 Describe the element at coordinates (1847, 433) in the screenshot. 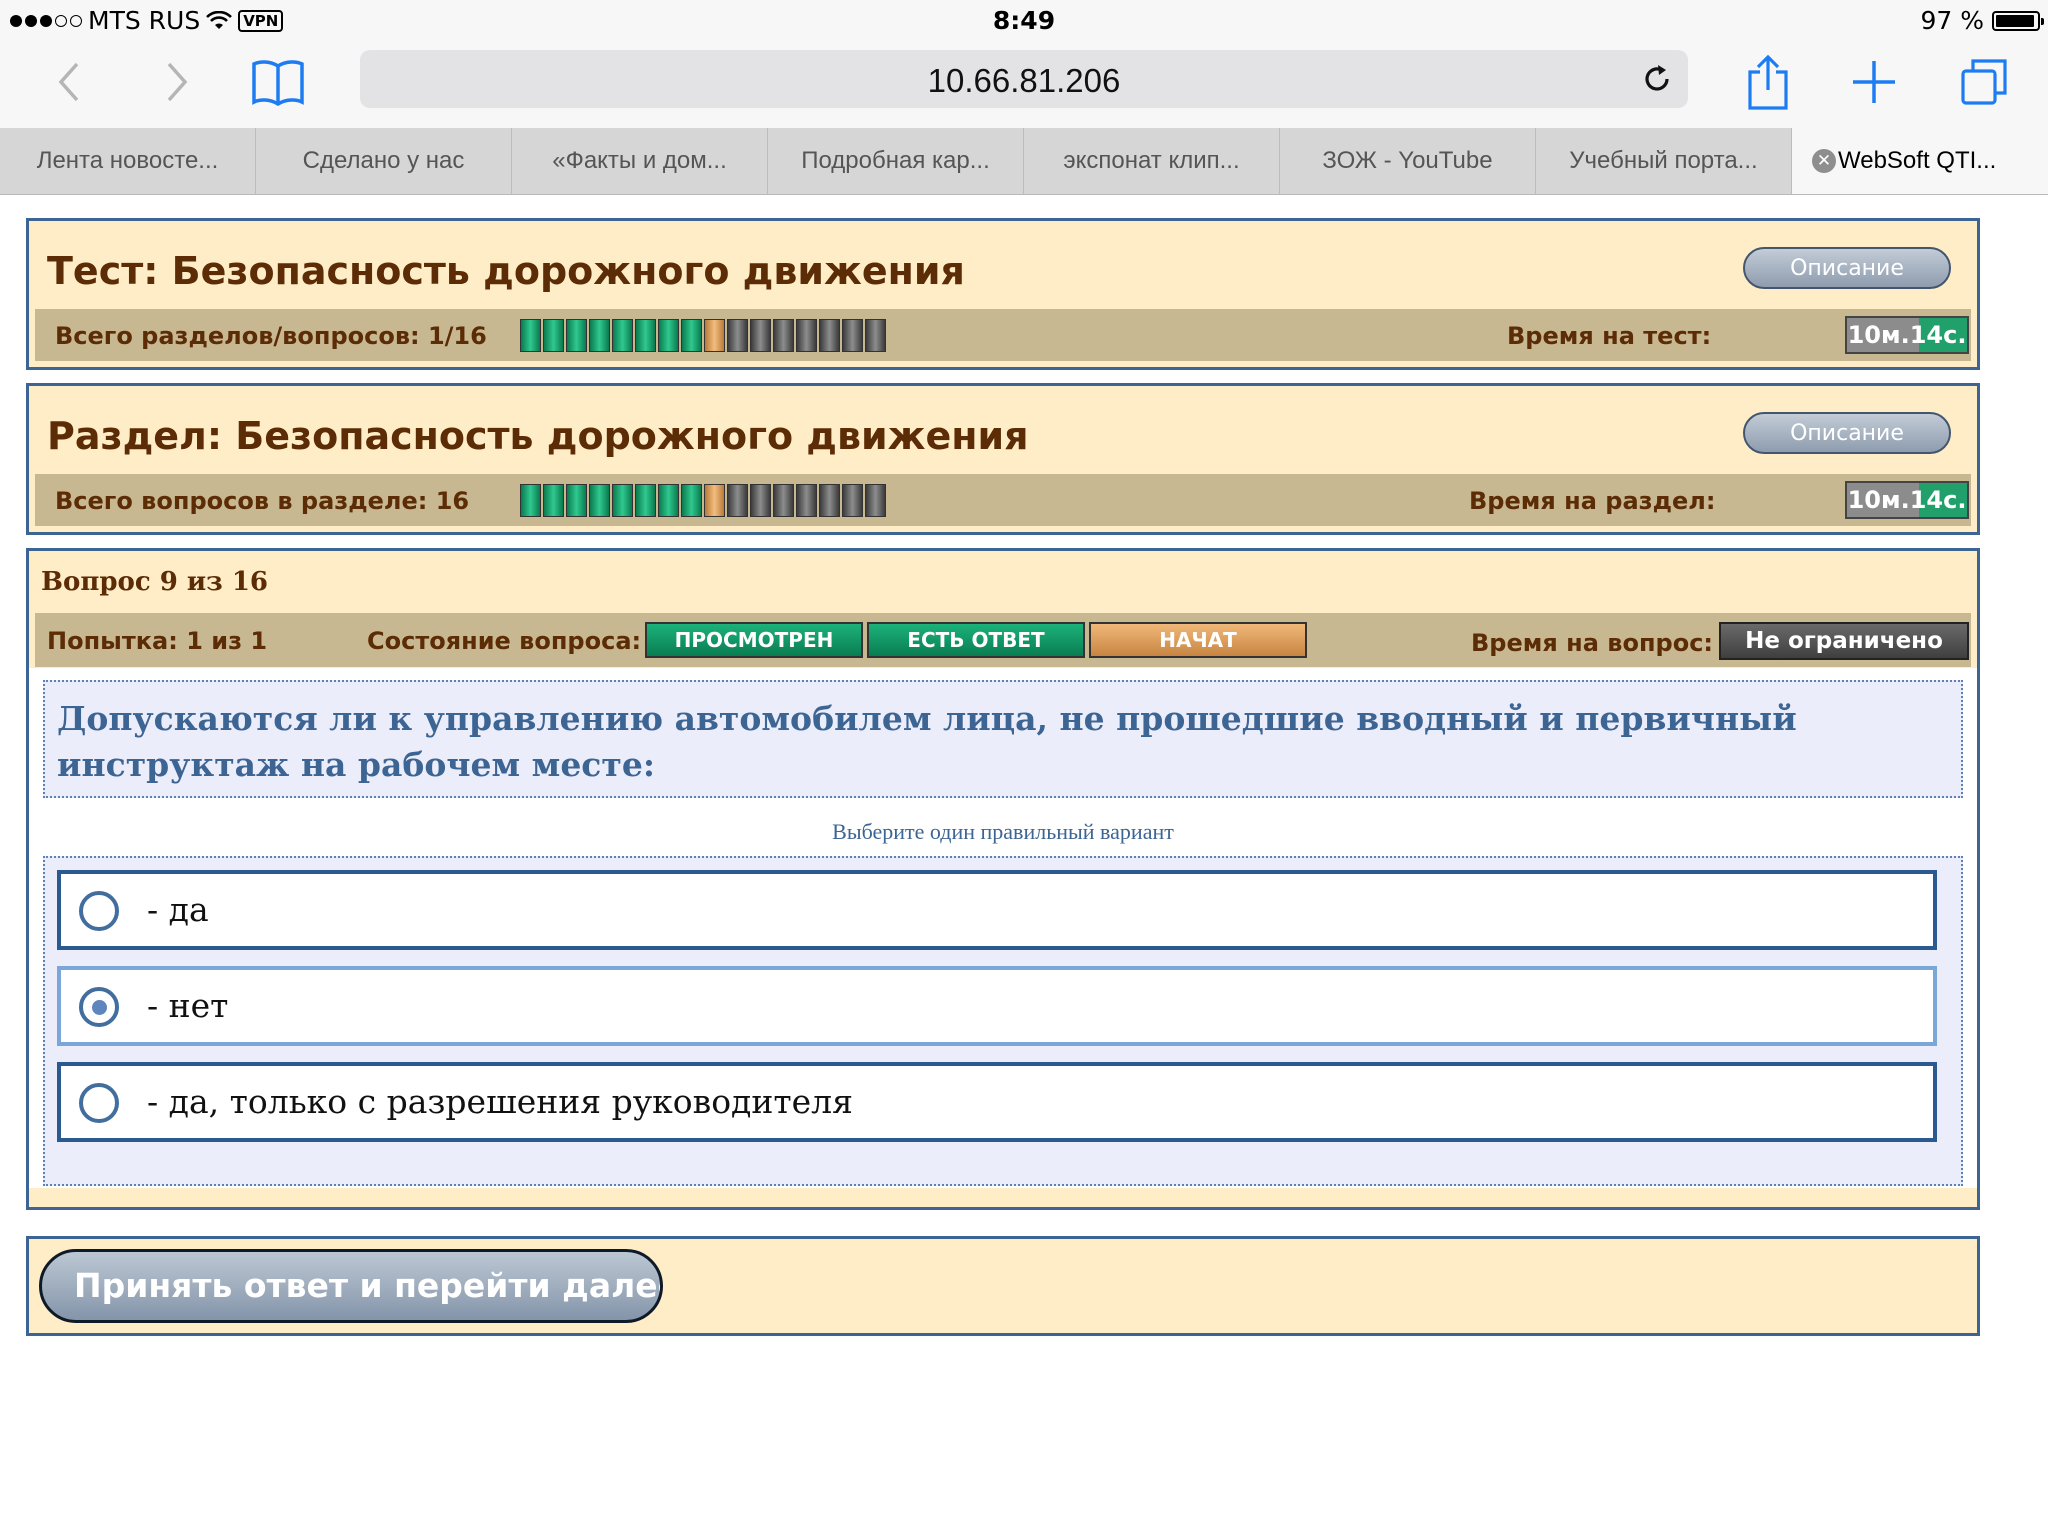

I see `section-description-button: Описание` at that location.